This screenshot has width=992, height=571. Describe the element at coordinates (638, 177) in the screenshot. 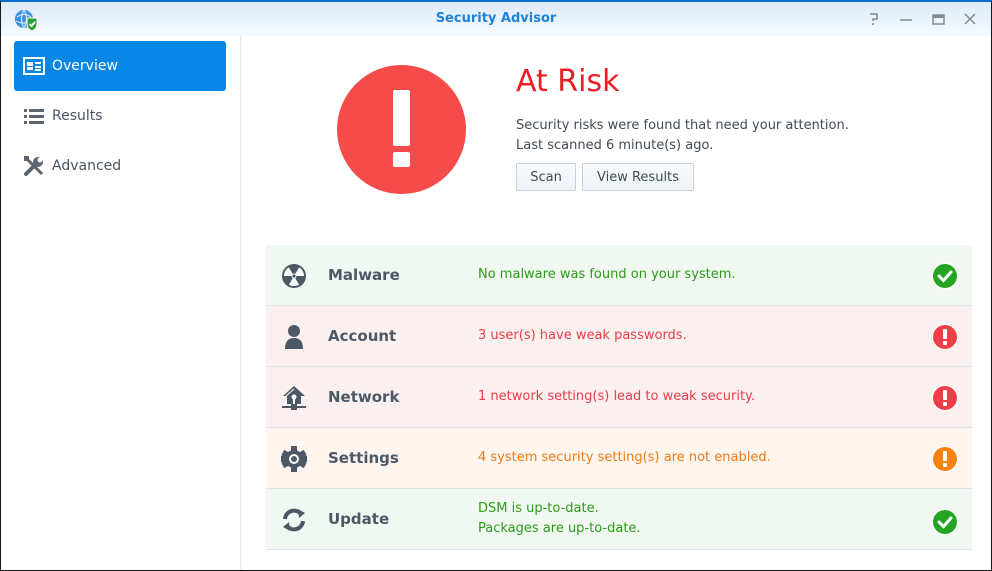

I see `view-results-button: View Results` at that location.